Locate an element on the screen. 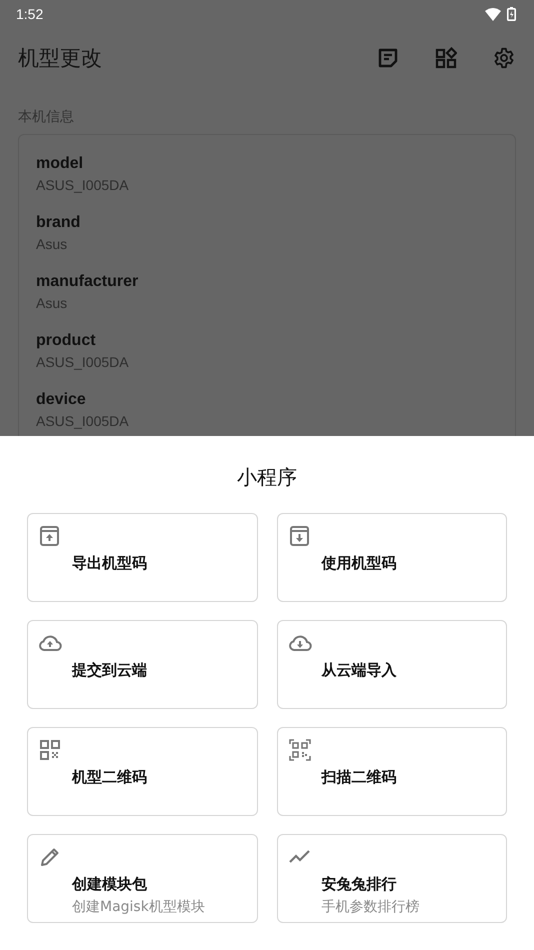 Image resolution: width=534 pixels, height=950 pixels. action-title: 从云端导入 is located at coordinates (359, 670).